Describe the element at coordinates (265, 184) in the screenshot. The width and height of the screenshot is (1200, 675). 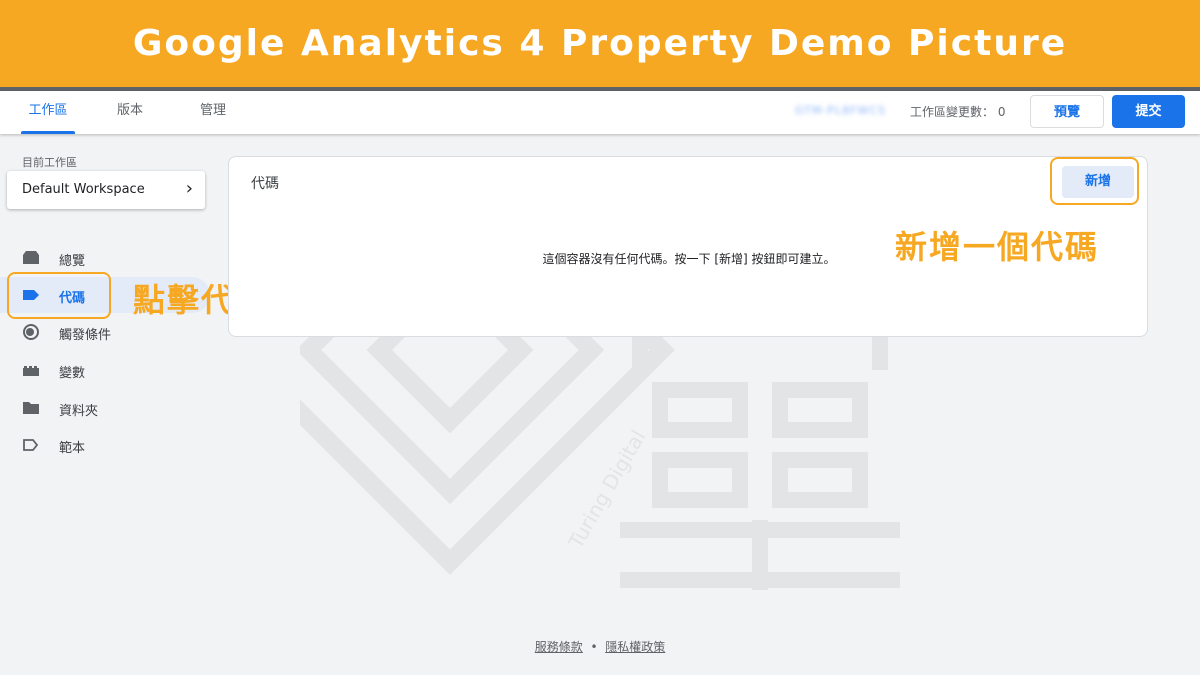
I see `card-title: 代碼` at that location.